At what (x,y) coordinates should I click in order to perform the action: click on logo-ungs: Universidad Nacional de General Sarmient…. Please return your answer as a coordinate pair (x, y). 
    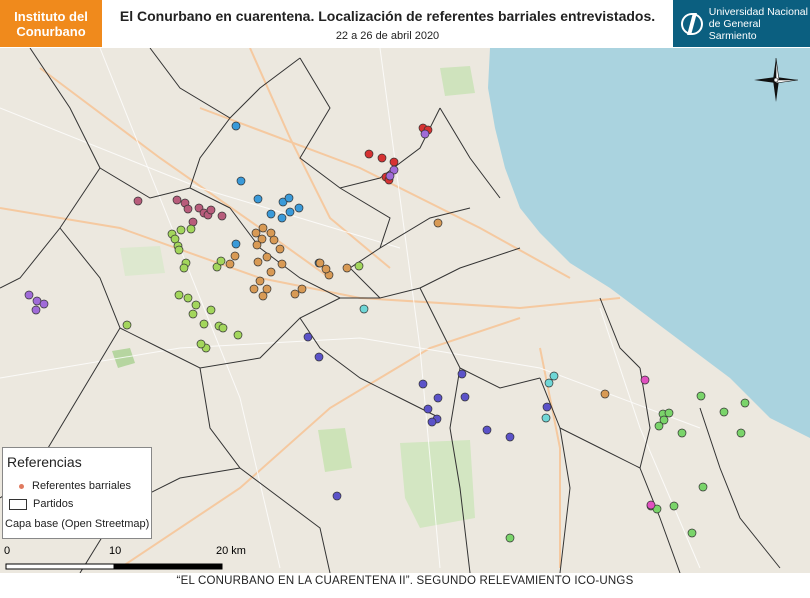
    Looking at the image, I should click on (741, 23).